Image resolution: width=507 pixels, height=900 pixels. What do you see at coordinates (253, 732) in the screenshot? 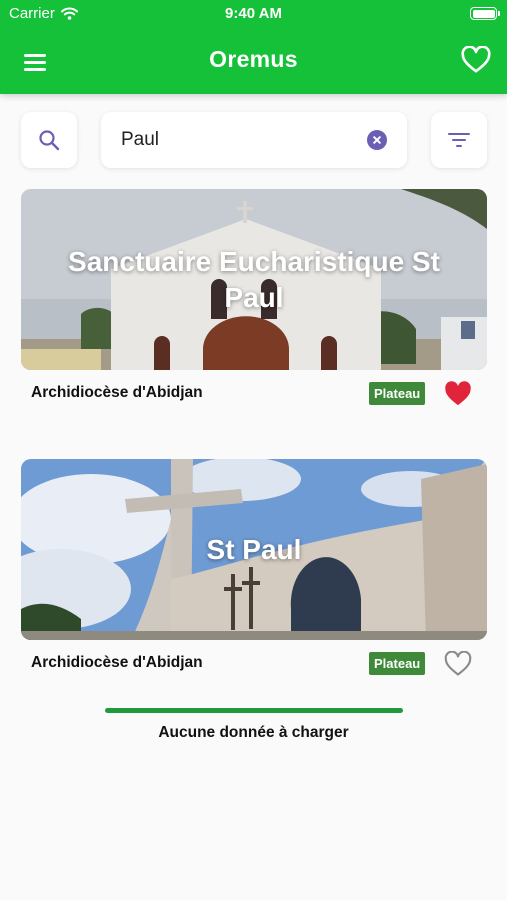
I see `empty-message: Aucune donnée à charger` at bounding box center [253, 732].